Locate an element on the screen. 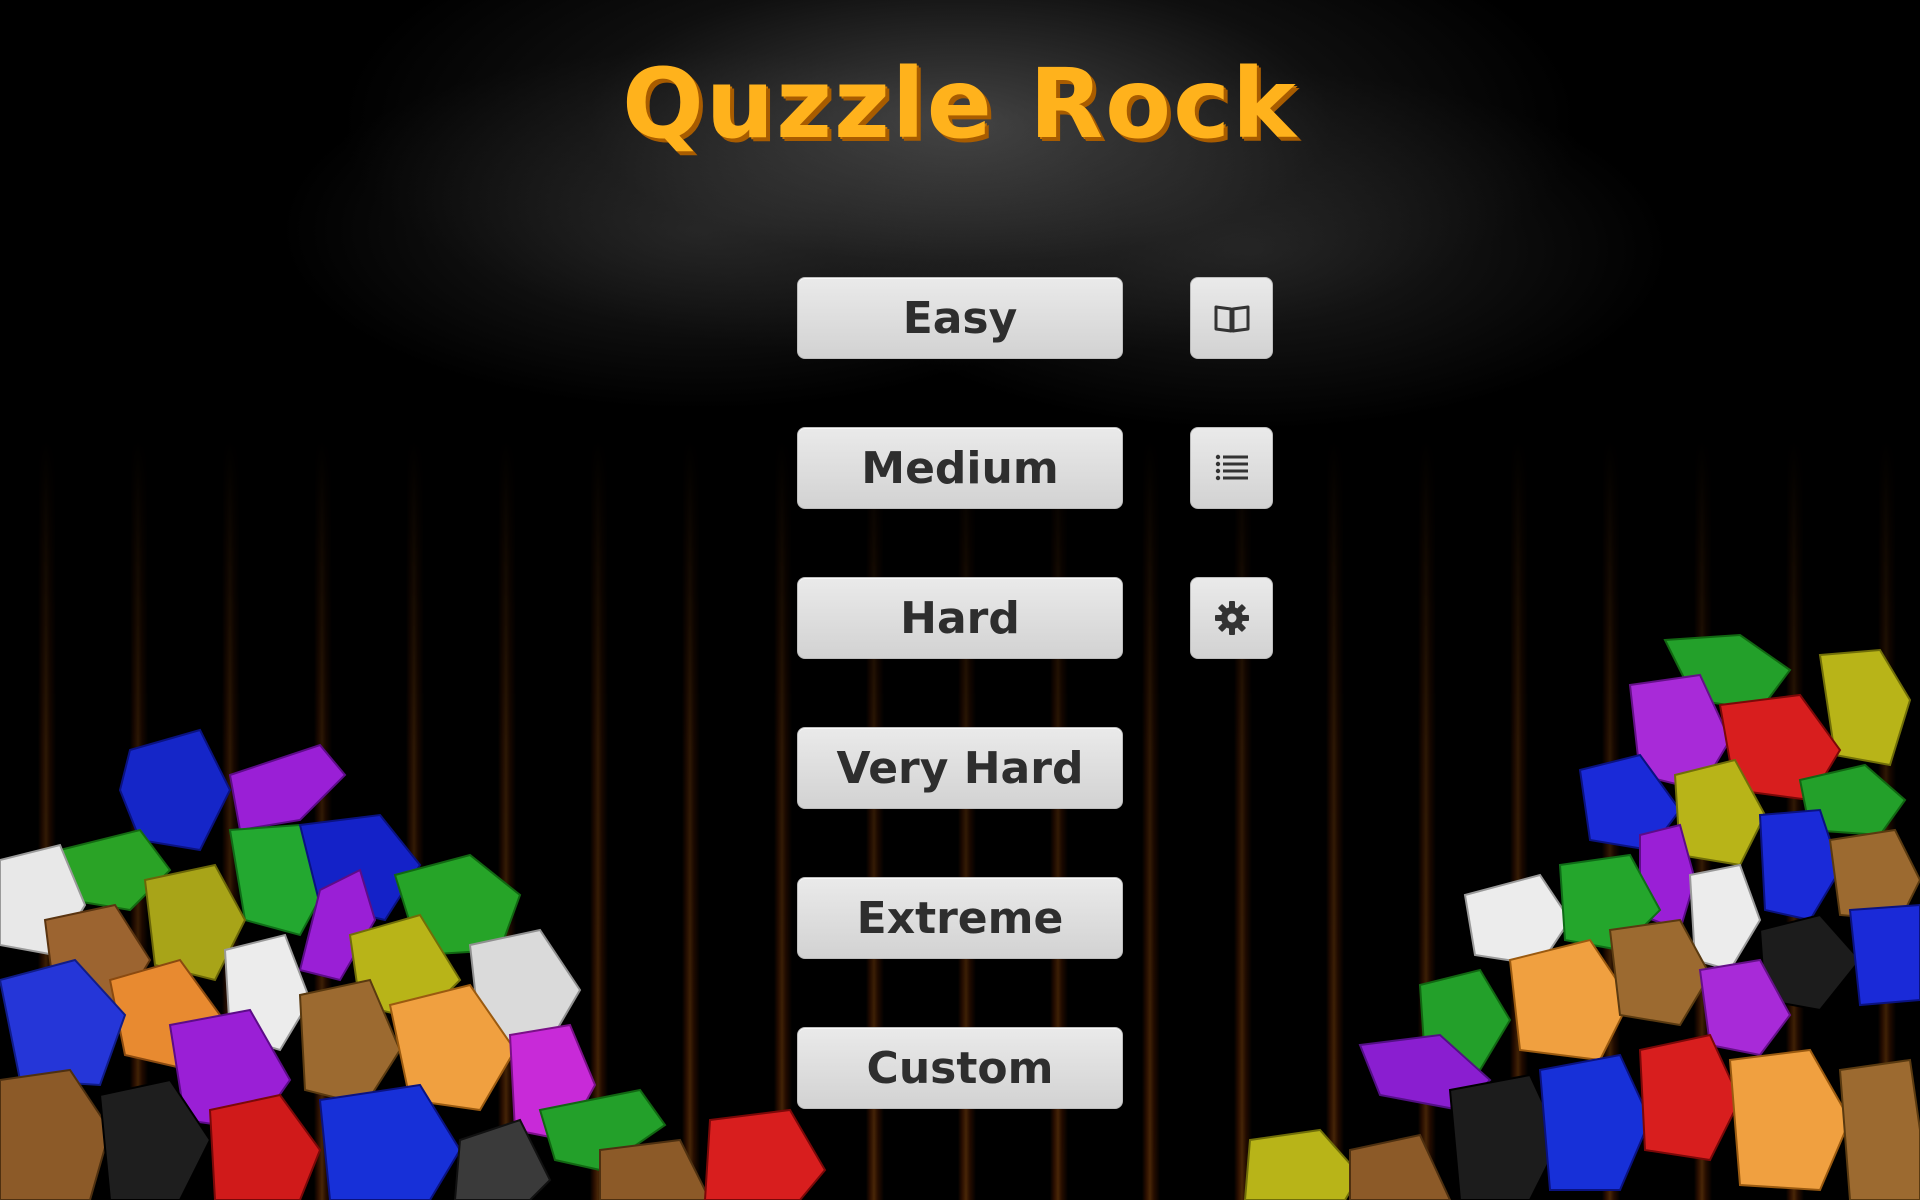  settings-button is located at coordinates (1231, 618).